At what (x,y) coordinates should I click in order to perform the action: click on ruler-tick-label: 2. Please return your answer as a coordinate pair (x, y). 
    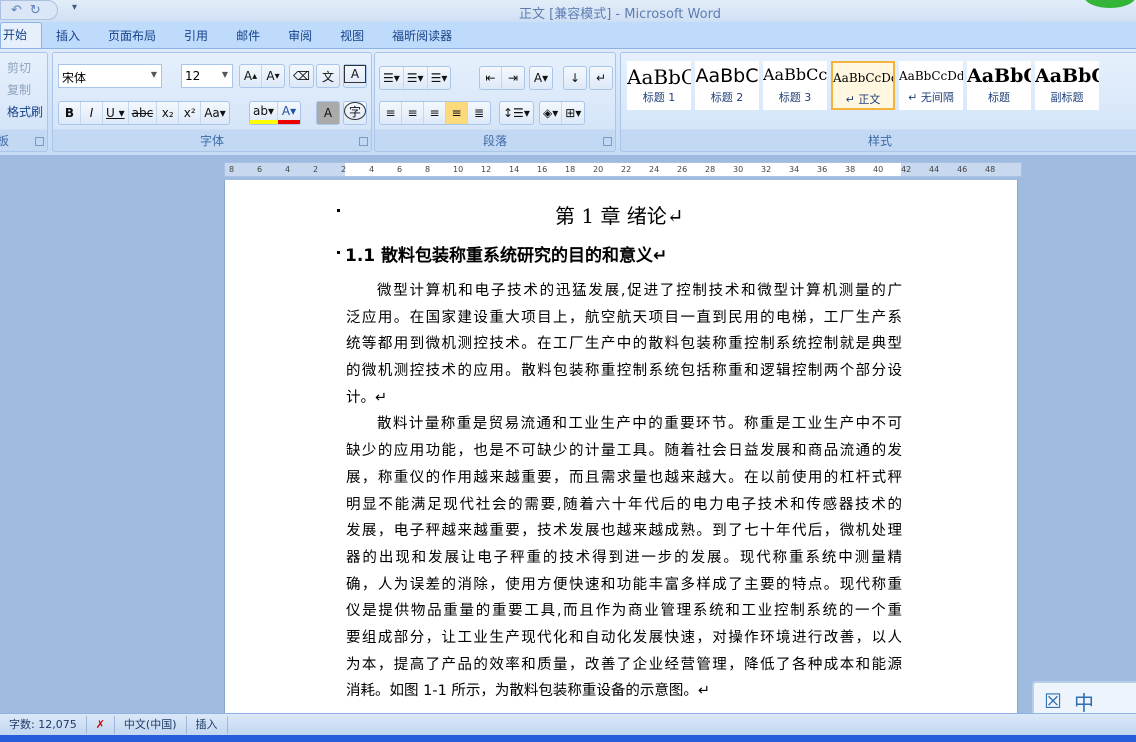
    Looking at the image, I should click on (316, 169).